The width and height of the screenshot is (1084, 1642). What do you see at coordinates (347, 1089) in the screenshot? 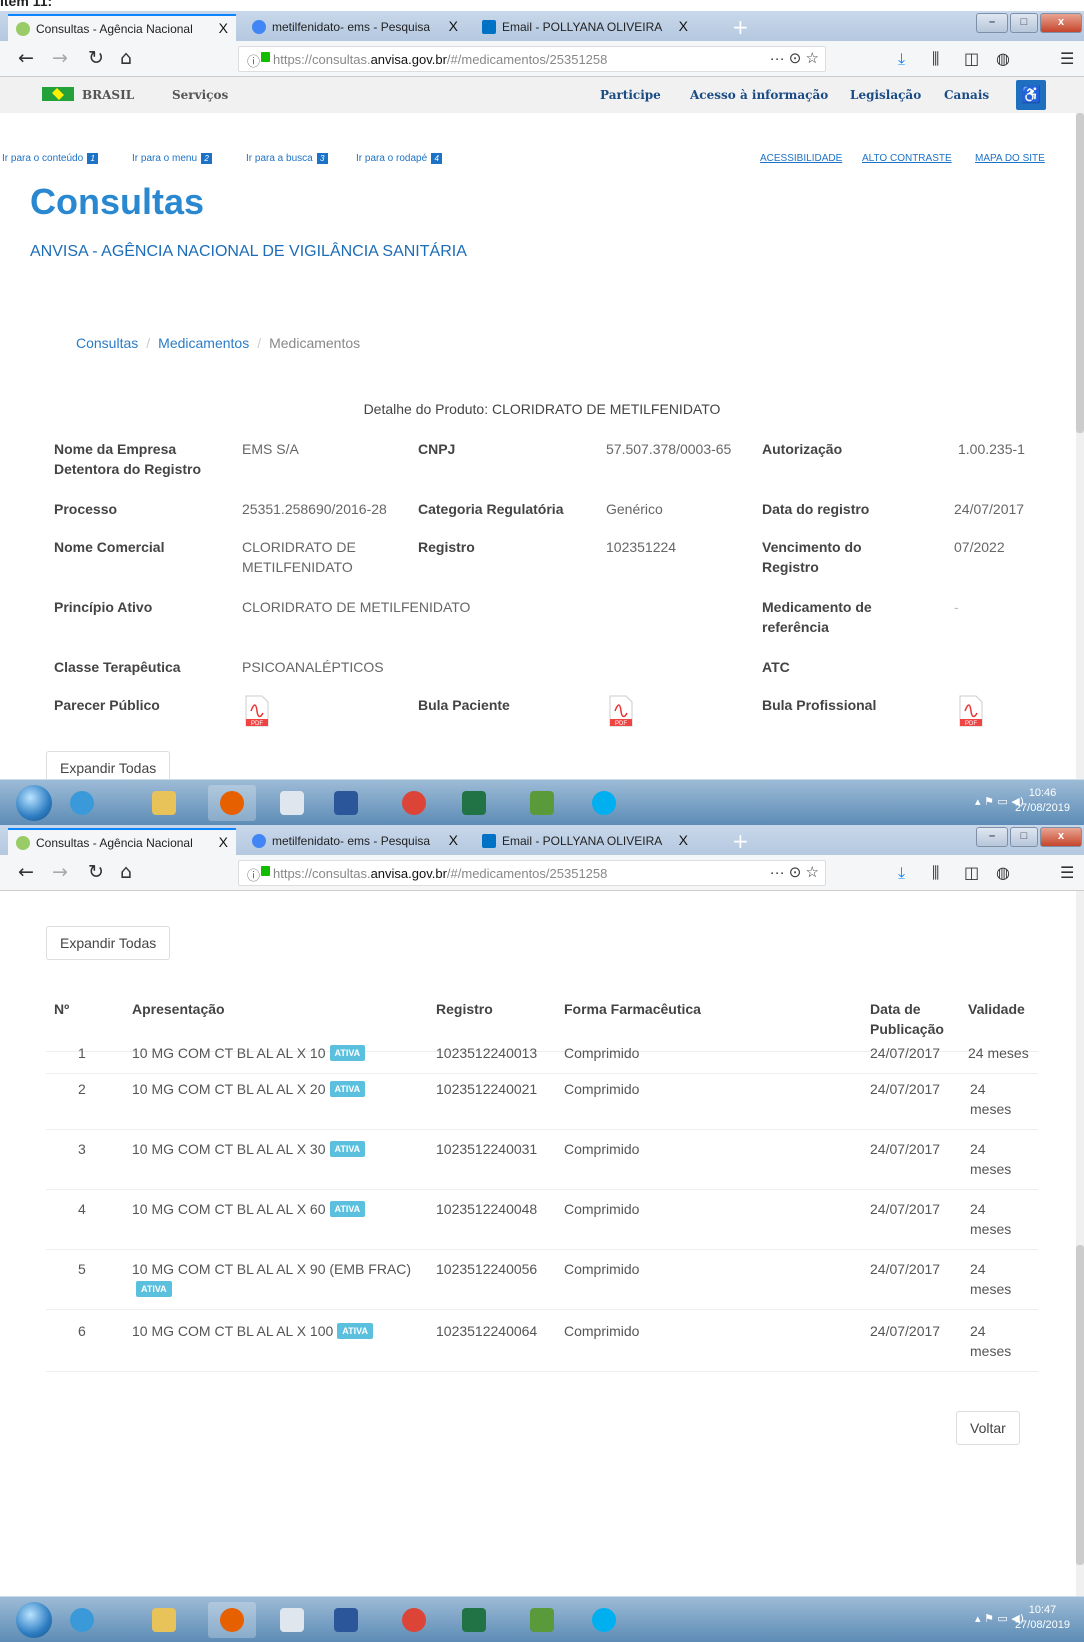
I see `status-badge: ATIVA` at bounding box center [347, 1089].